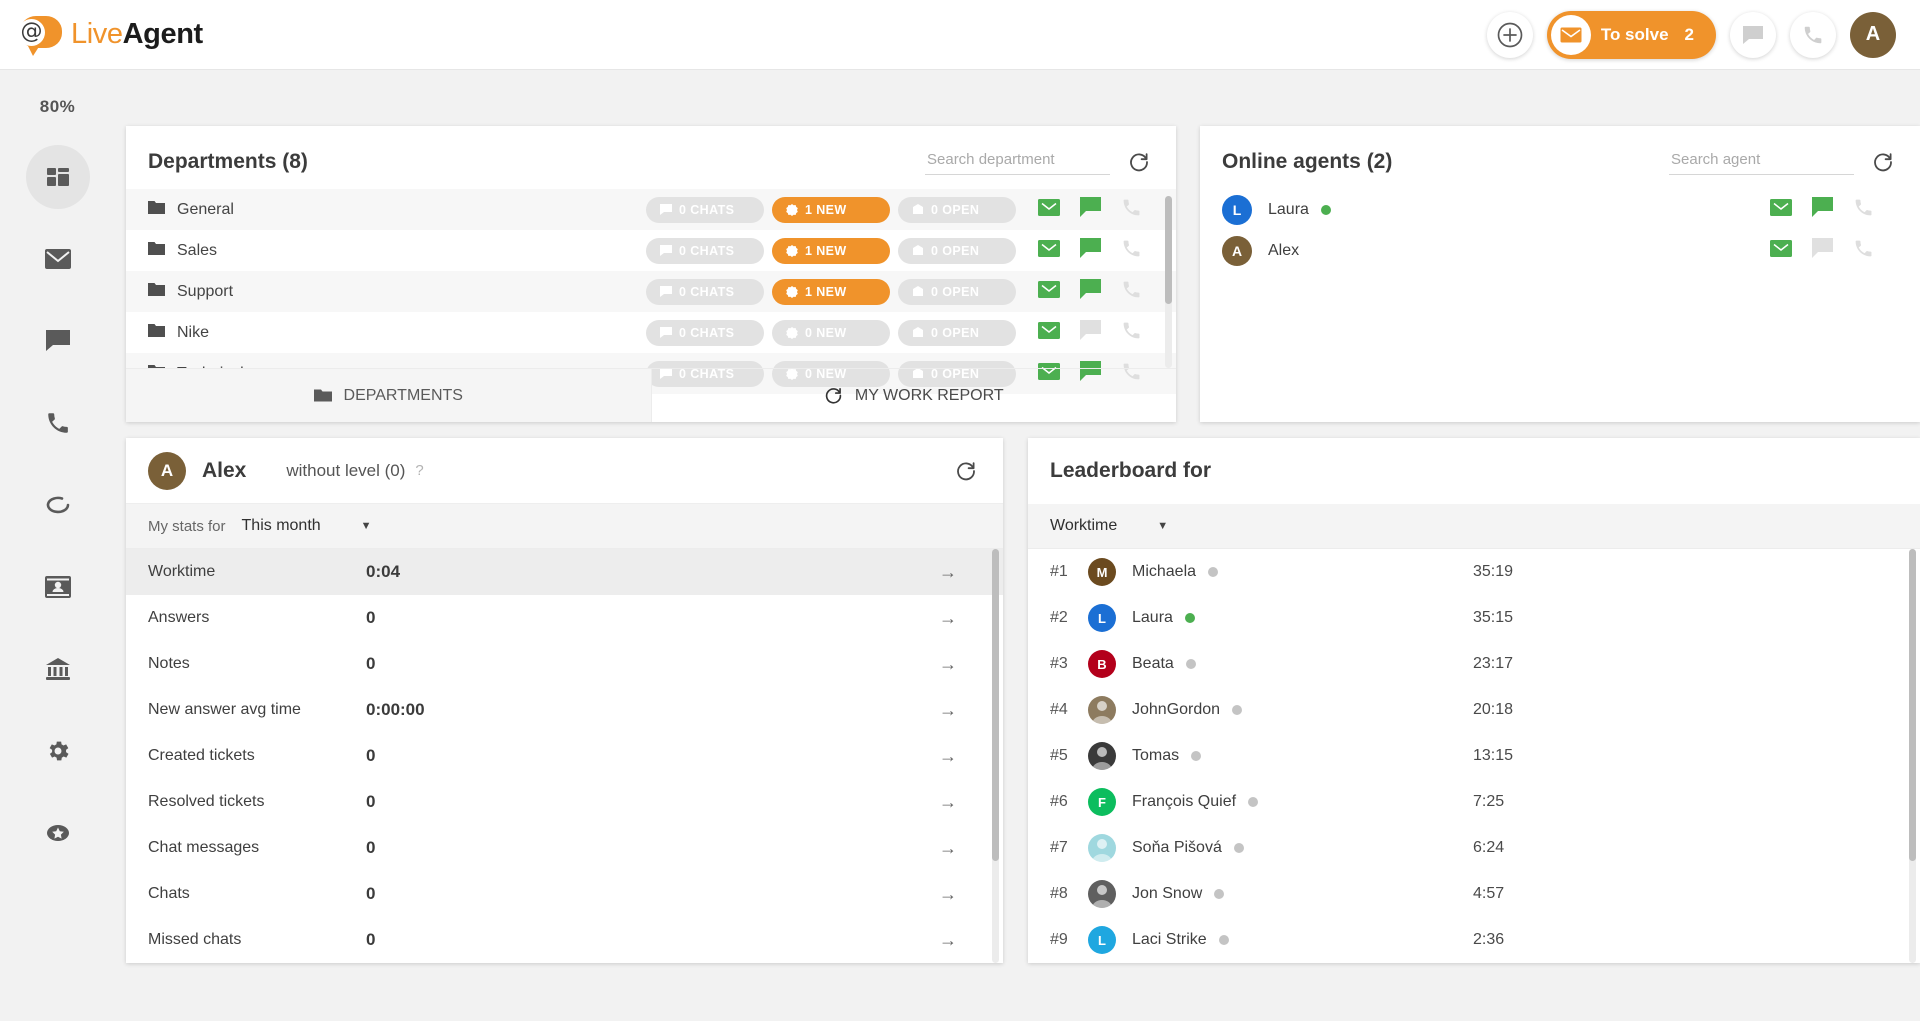  What do you see at coordinates (58, 751) in the screenshot?
I see `sidebar-item-settings` at bounding box center [58, 751].